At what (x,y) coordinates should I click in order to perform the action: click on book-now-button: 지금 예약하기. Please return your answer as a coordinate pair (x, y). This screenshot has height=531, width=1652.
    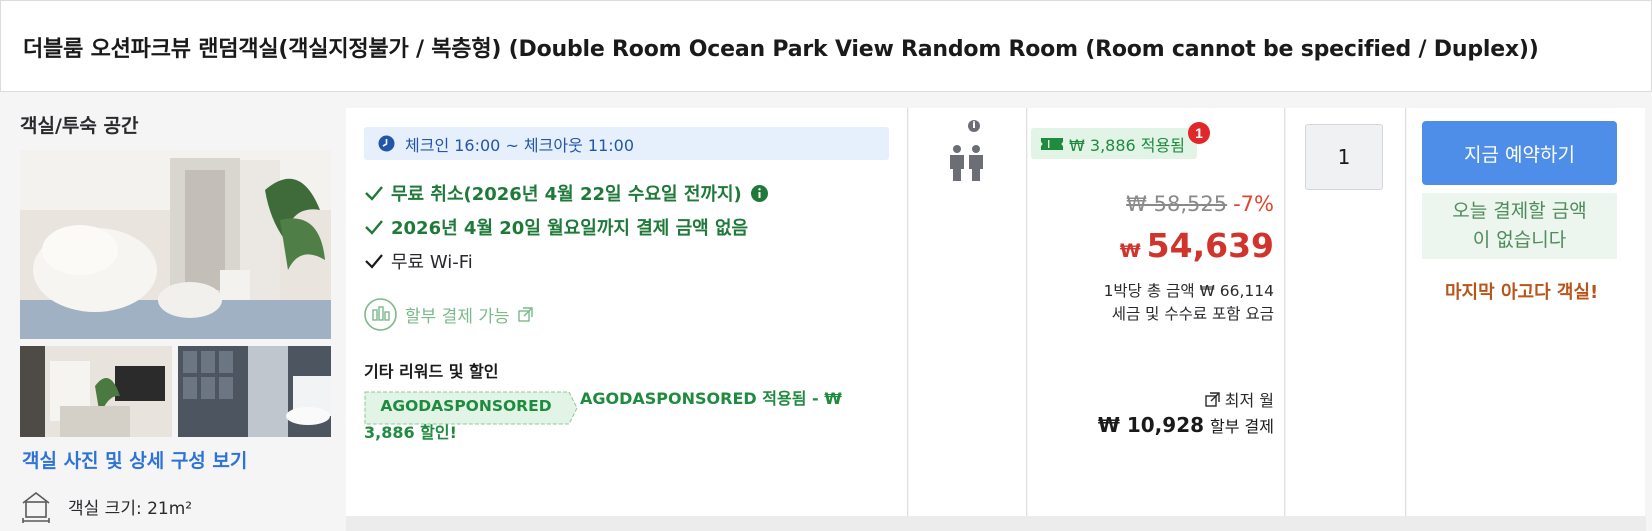
    Looking at the image, I should click on (1519, 153).